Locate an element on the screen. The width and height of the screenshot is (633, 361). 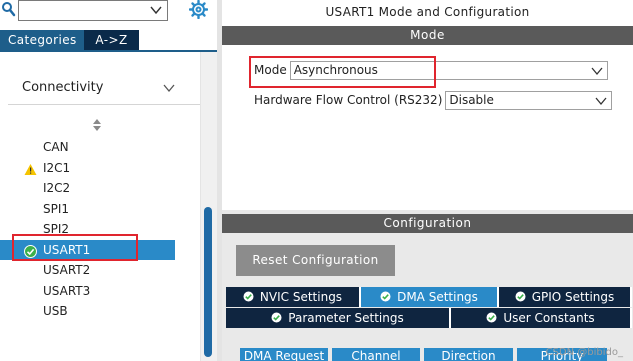
sort-icon is located at coordinates (97, 125).